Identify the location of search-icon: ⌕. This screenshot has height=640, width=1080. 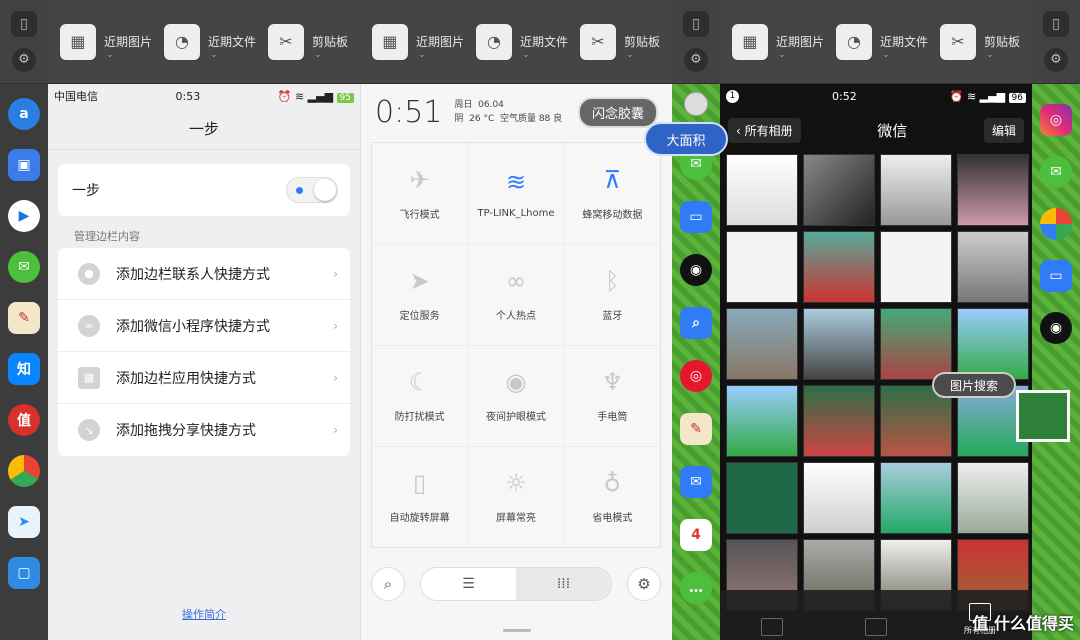
(388, 584).